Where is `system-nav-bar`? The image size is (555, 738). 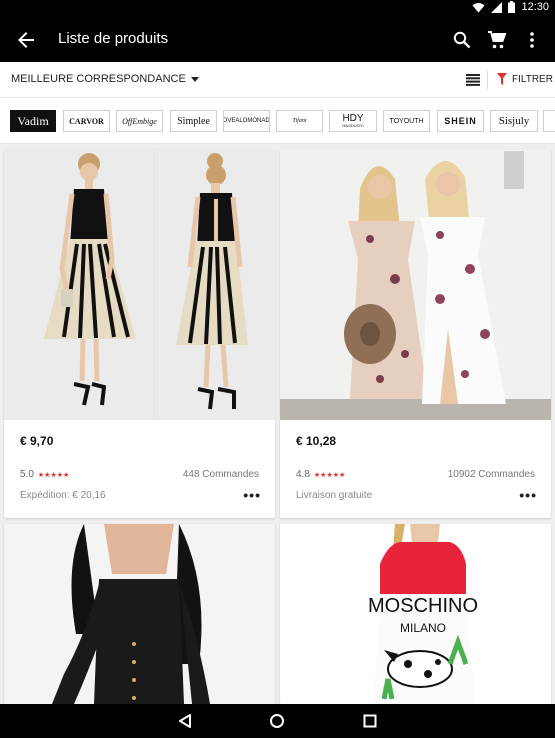 system-nav-bar is located at coordinates (277, 721).